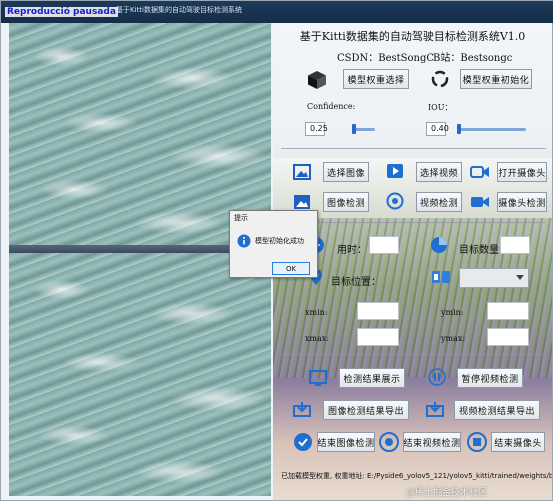 This screenshot has height=501, width=553. Describe the element at coordinates (378, 337) in the screenshot. I see `xmax-value` at that location.